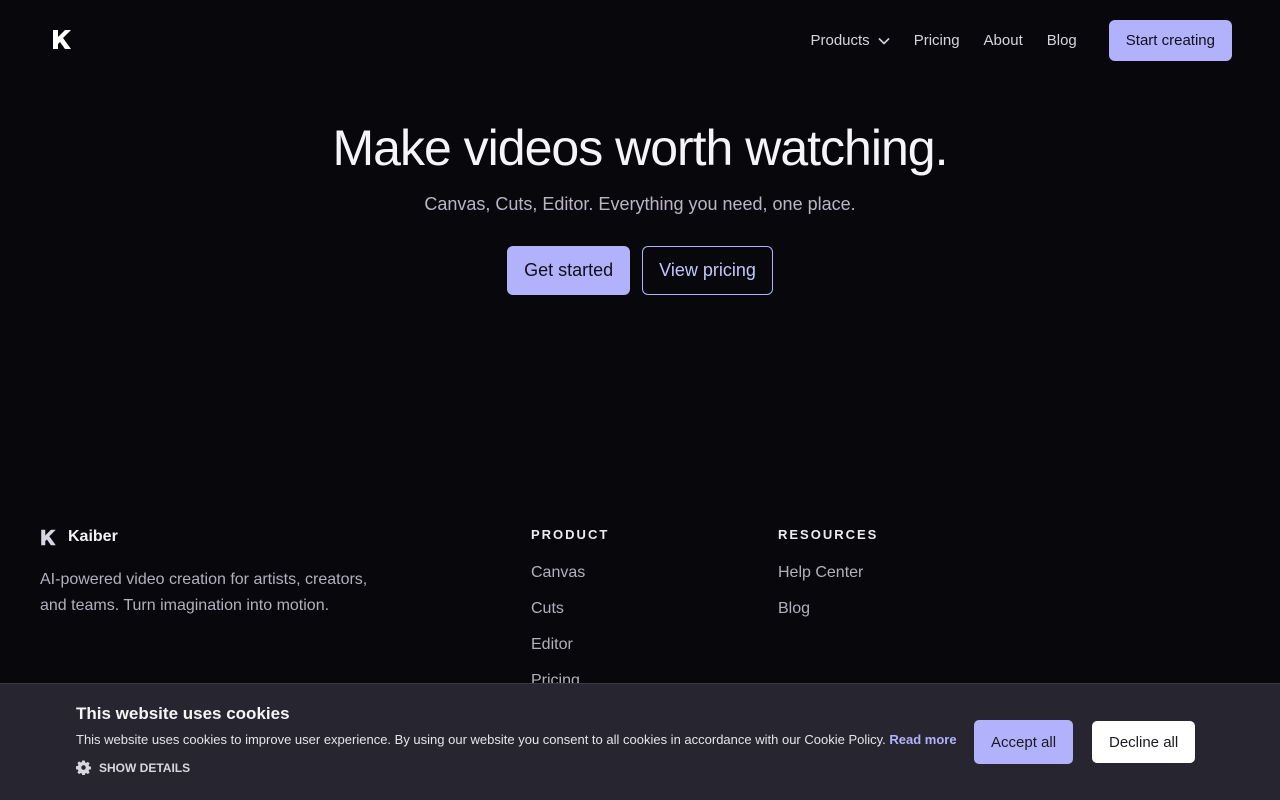 This screenshot has height=800, width=1280. What do you see at coordinates (640, 148) in the screenshot?
I see `hero-title: Make videos worth watching.` at bounding box center [640, 148].